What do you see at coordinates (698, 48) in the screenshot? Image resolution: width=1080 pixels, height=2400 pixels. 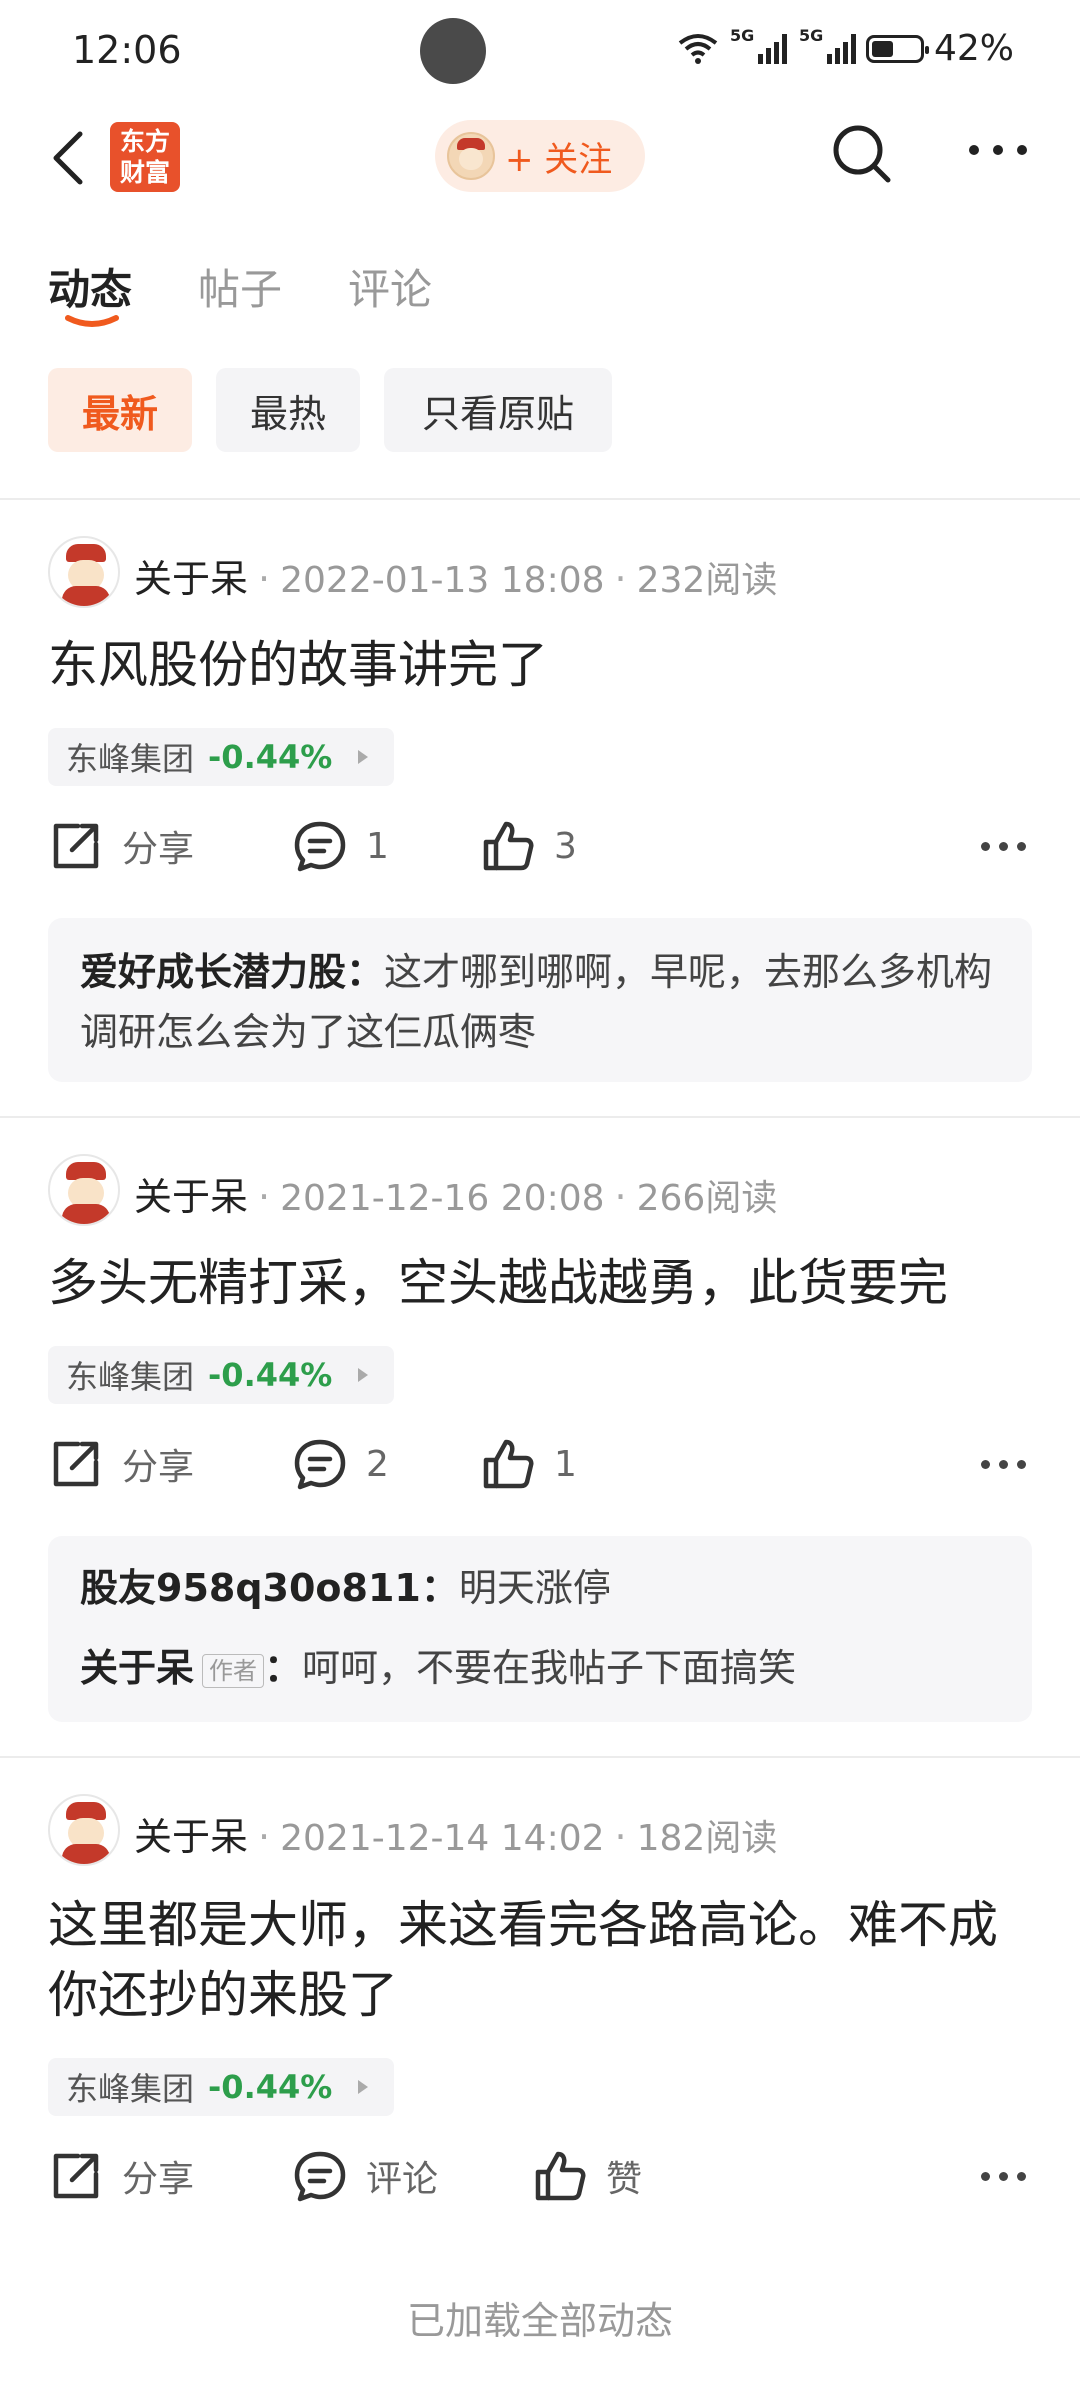 I see `wifi-icon` at bounding box center [698, 48].